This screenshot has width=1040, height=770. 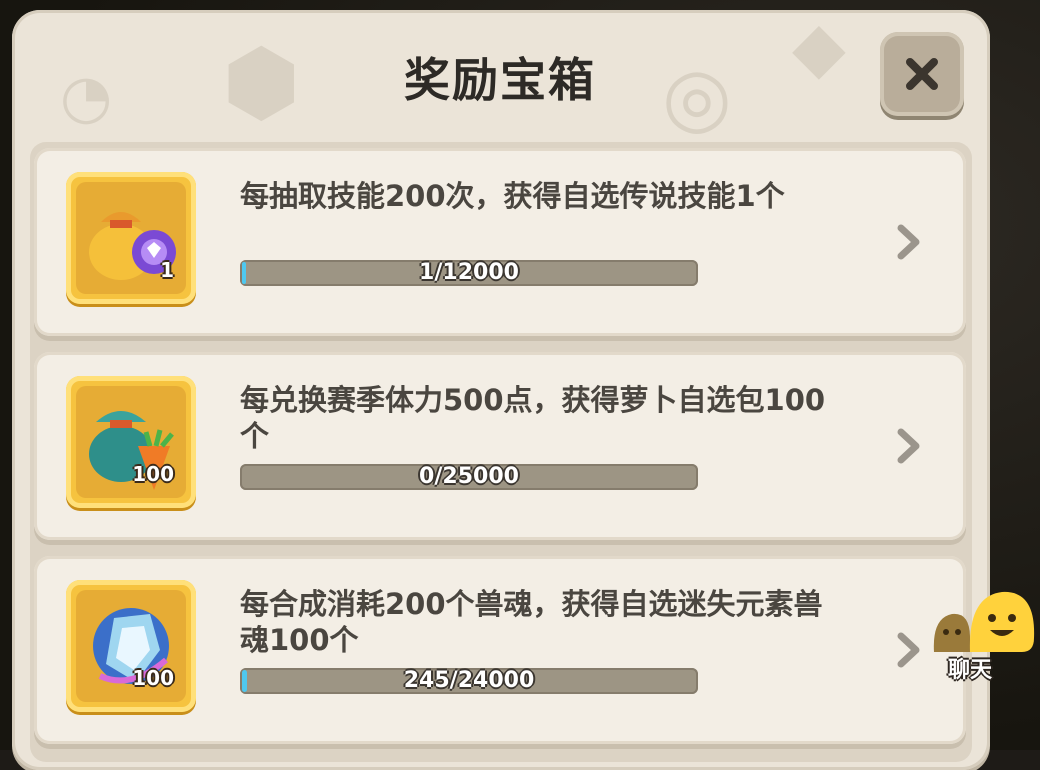 What do you see at coordinates (533, 418) in the screenshot?
I see `reward-description: 每兑换赛季体力500点，获得萝卜自选包100个` at bounding box center [533, 418].